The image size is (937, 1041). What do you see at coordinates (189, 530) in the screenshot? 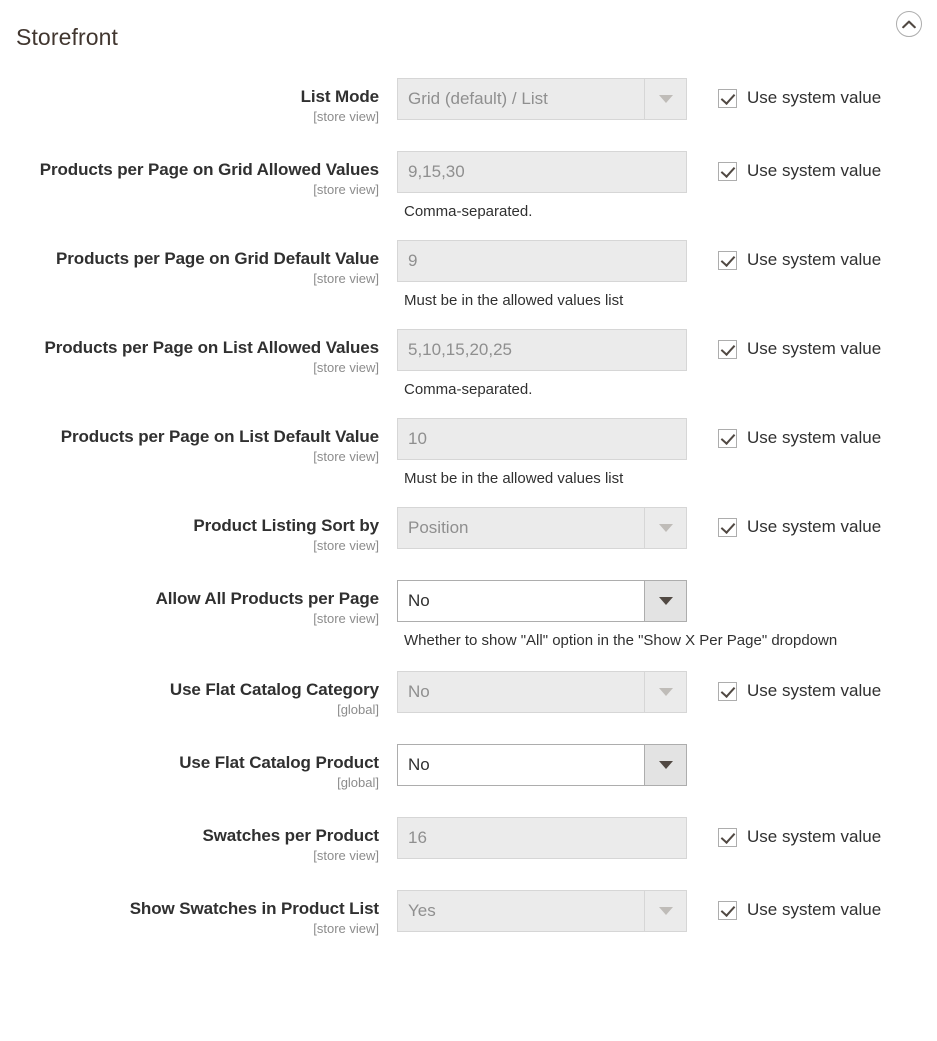
I see `field-label-group: Product Listing Sort by [store view]` at bounding box center [189, 530].